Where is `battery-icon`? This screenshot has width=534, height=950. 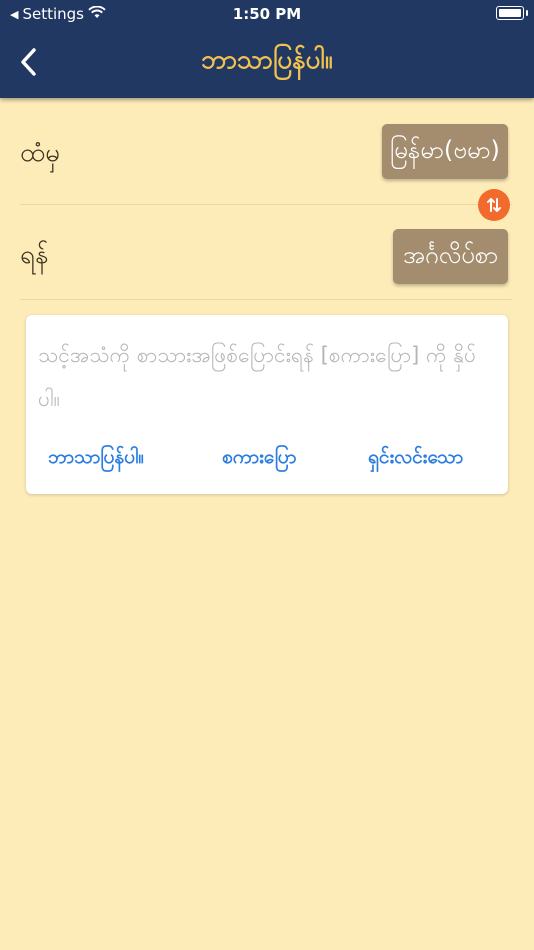
battery-icon is located at coordinates (512, 13).